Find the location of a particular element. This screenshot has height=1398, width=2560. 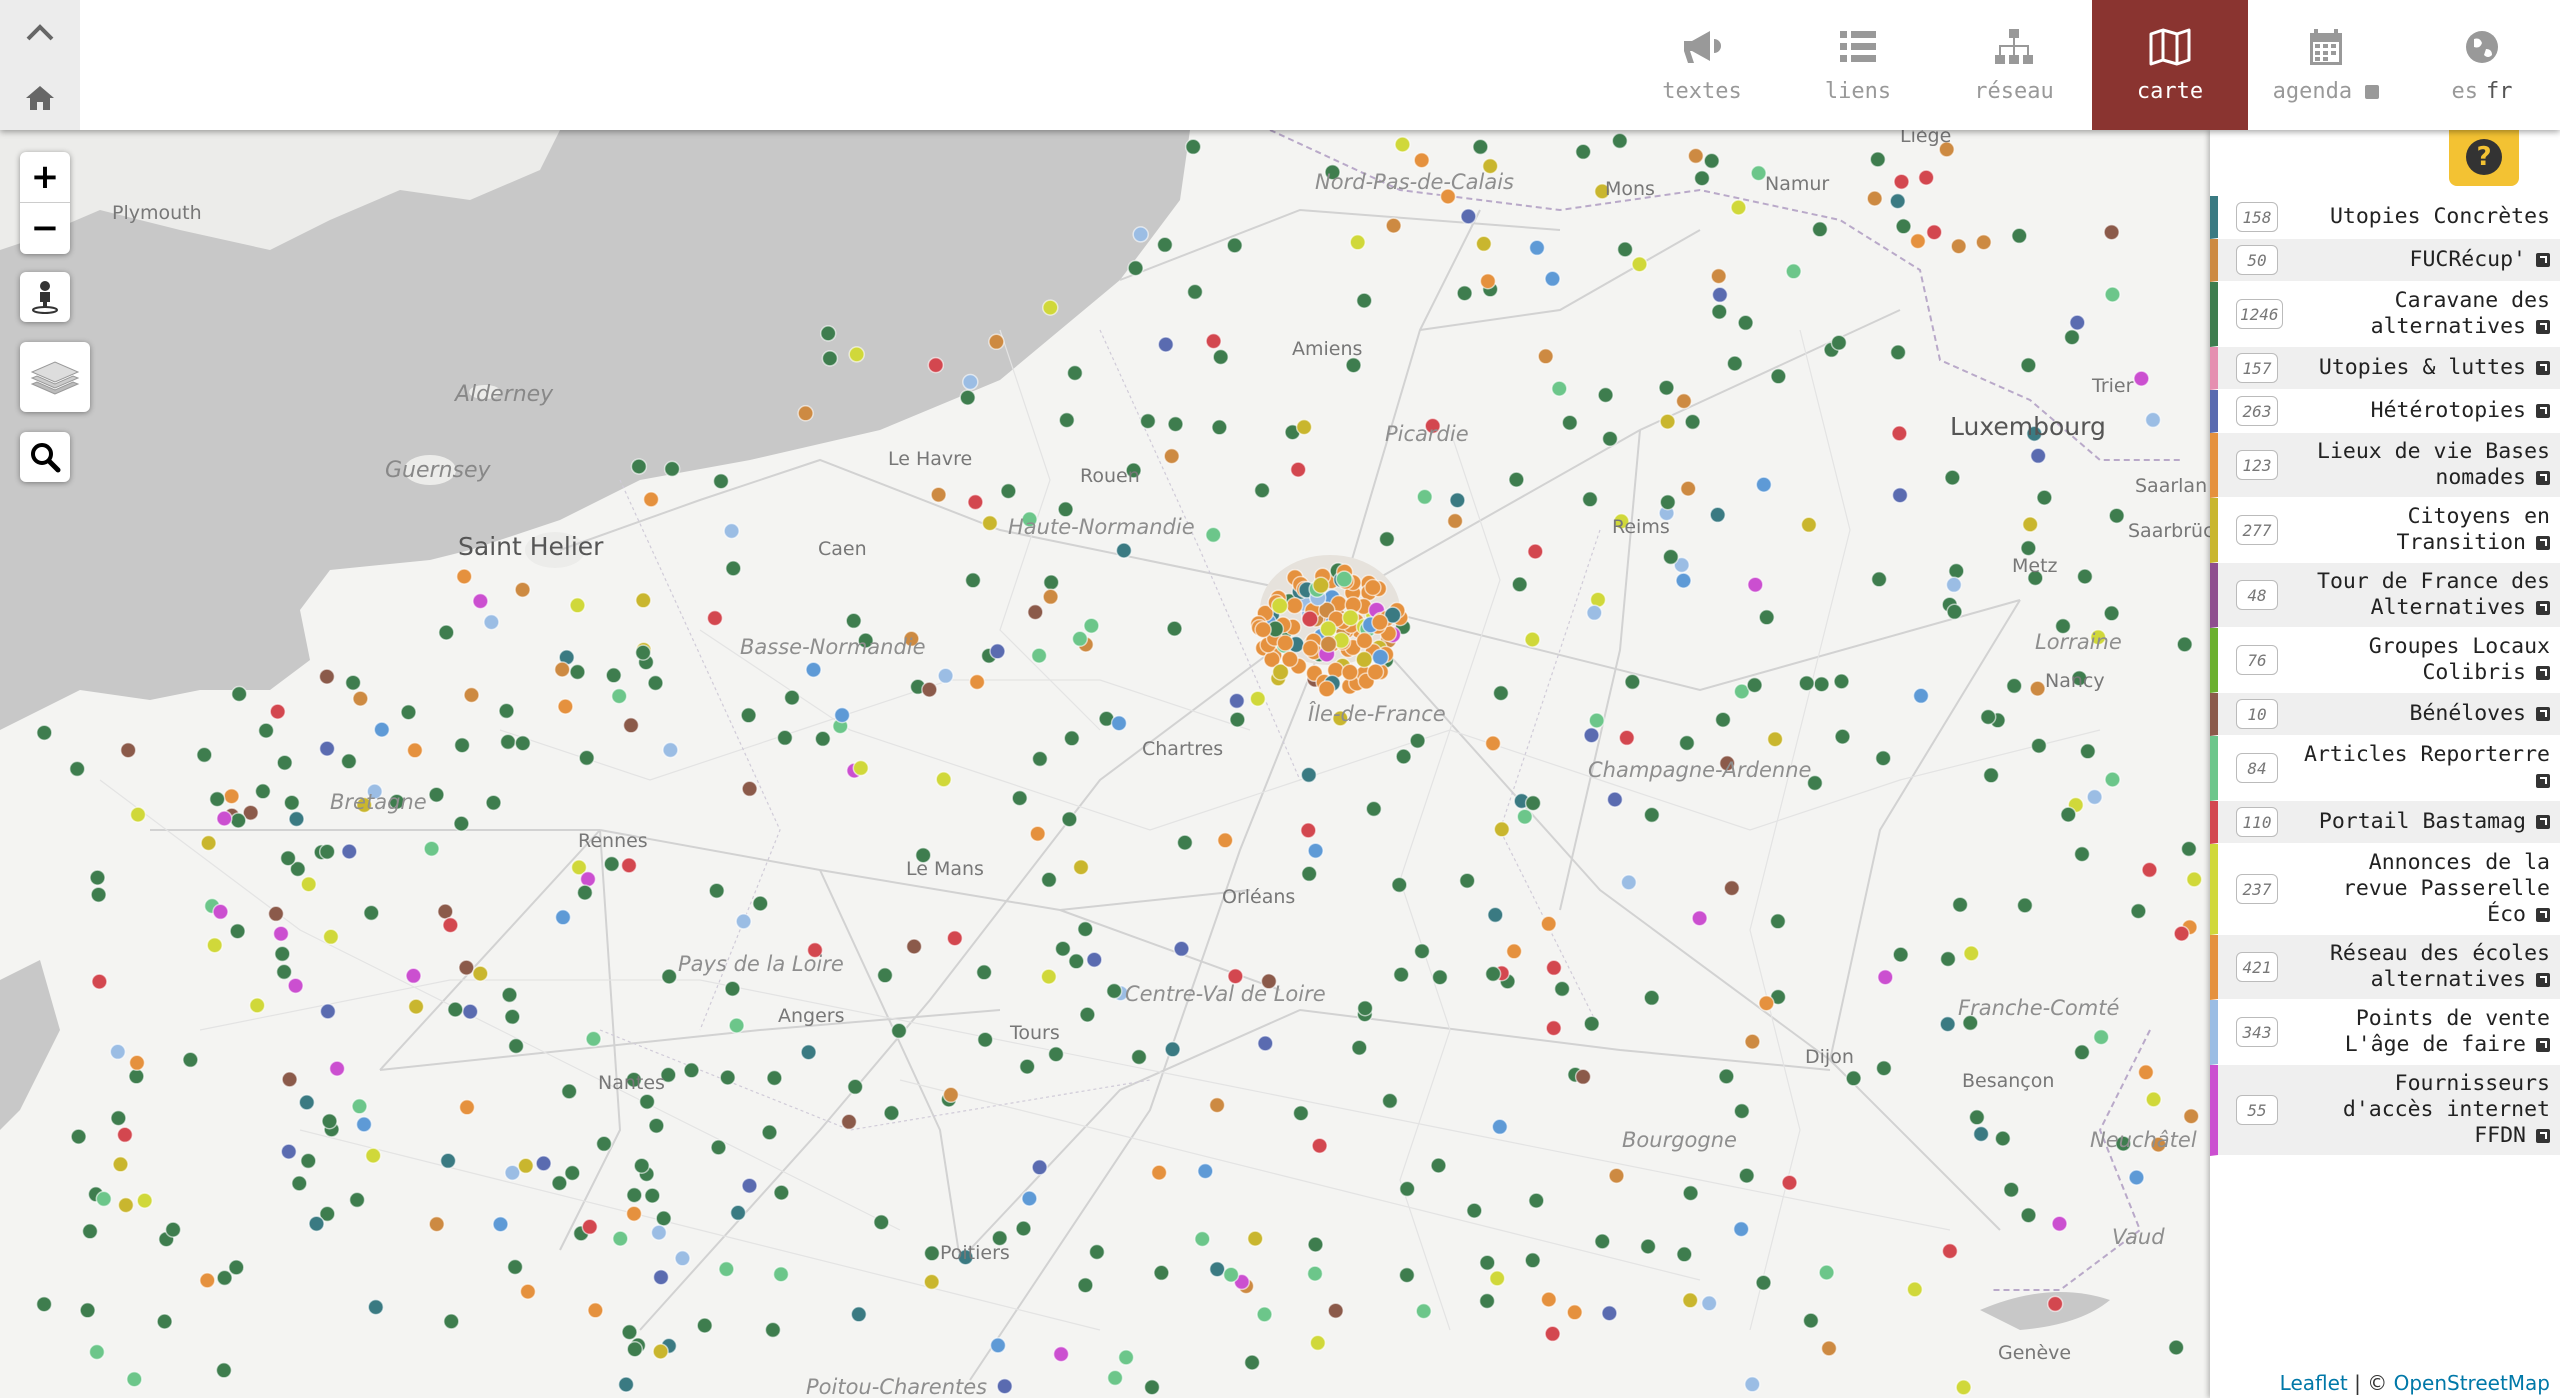

category-item: 158 Utopies Concrètes is located at coordinates (2385, 217).